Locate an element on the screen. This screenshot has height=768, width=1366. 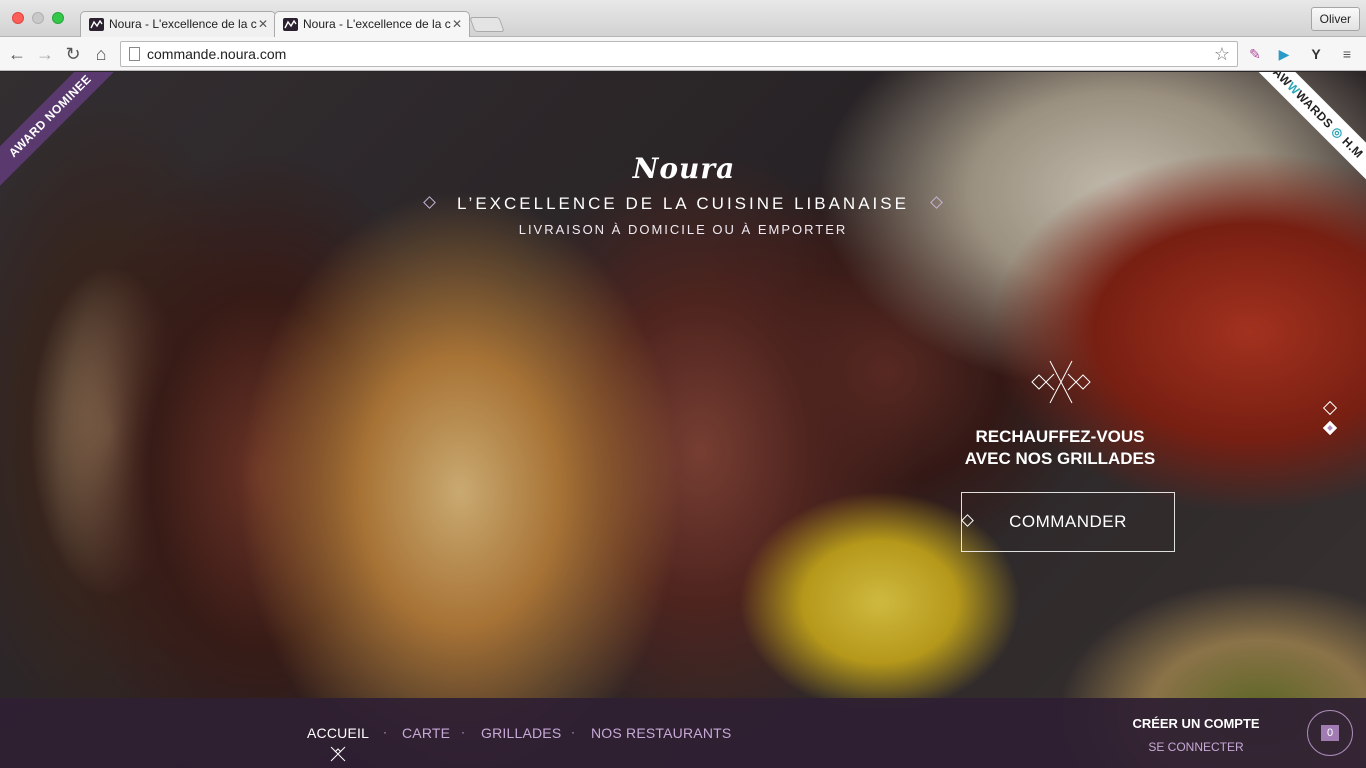
menu-icon: ≡ is located at coordinates (1347, 54).